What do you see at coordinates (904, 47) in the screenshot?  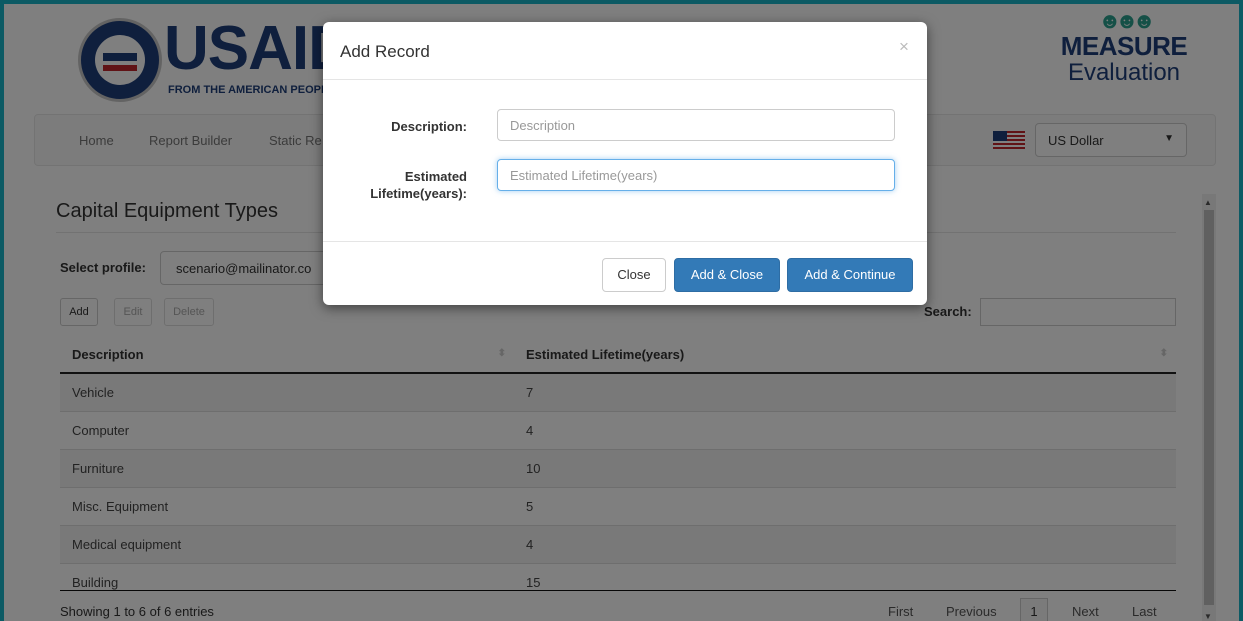 I see `close-icon: ×` at bounding box center [904, 47].